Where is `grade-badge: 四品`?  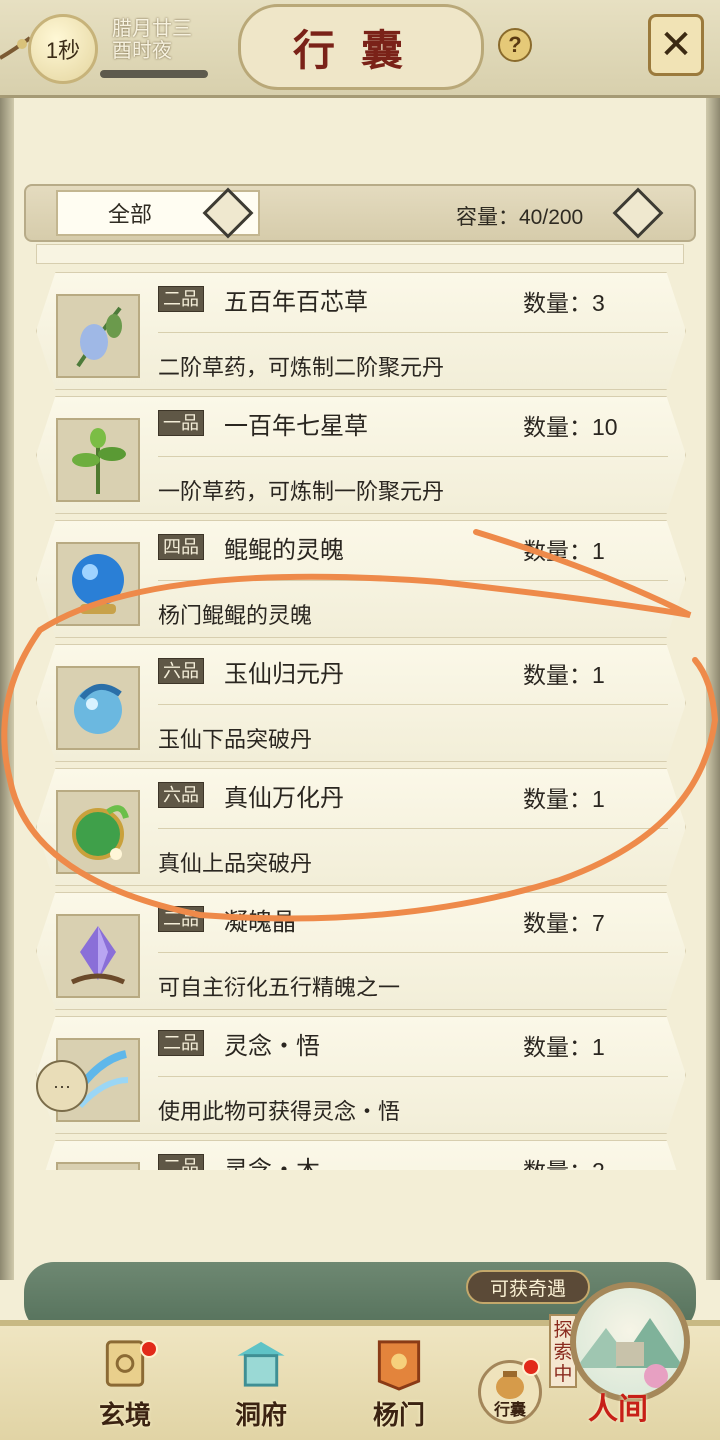
grade-badge: 四品 is located at coordinates (181, 547).